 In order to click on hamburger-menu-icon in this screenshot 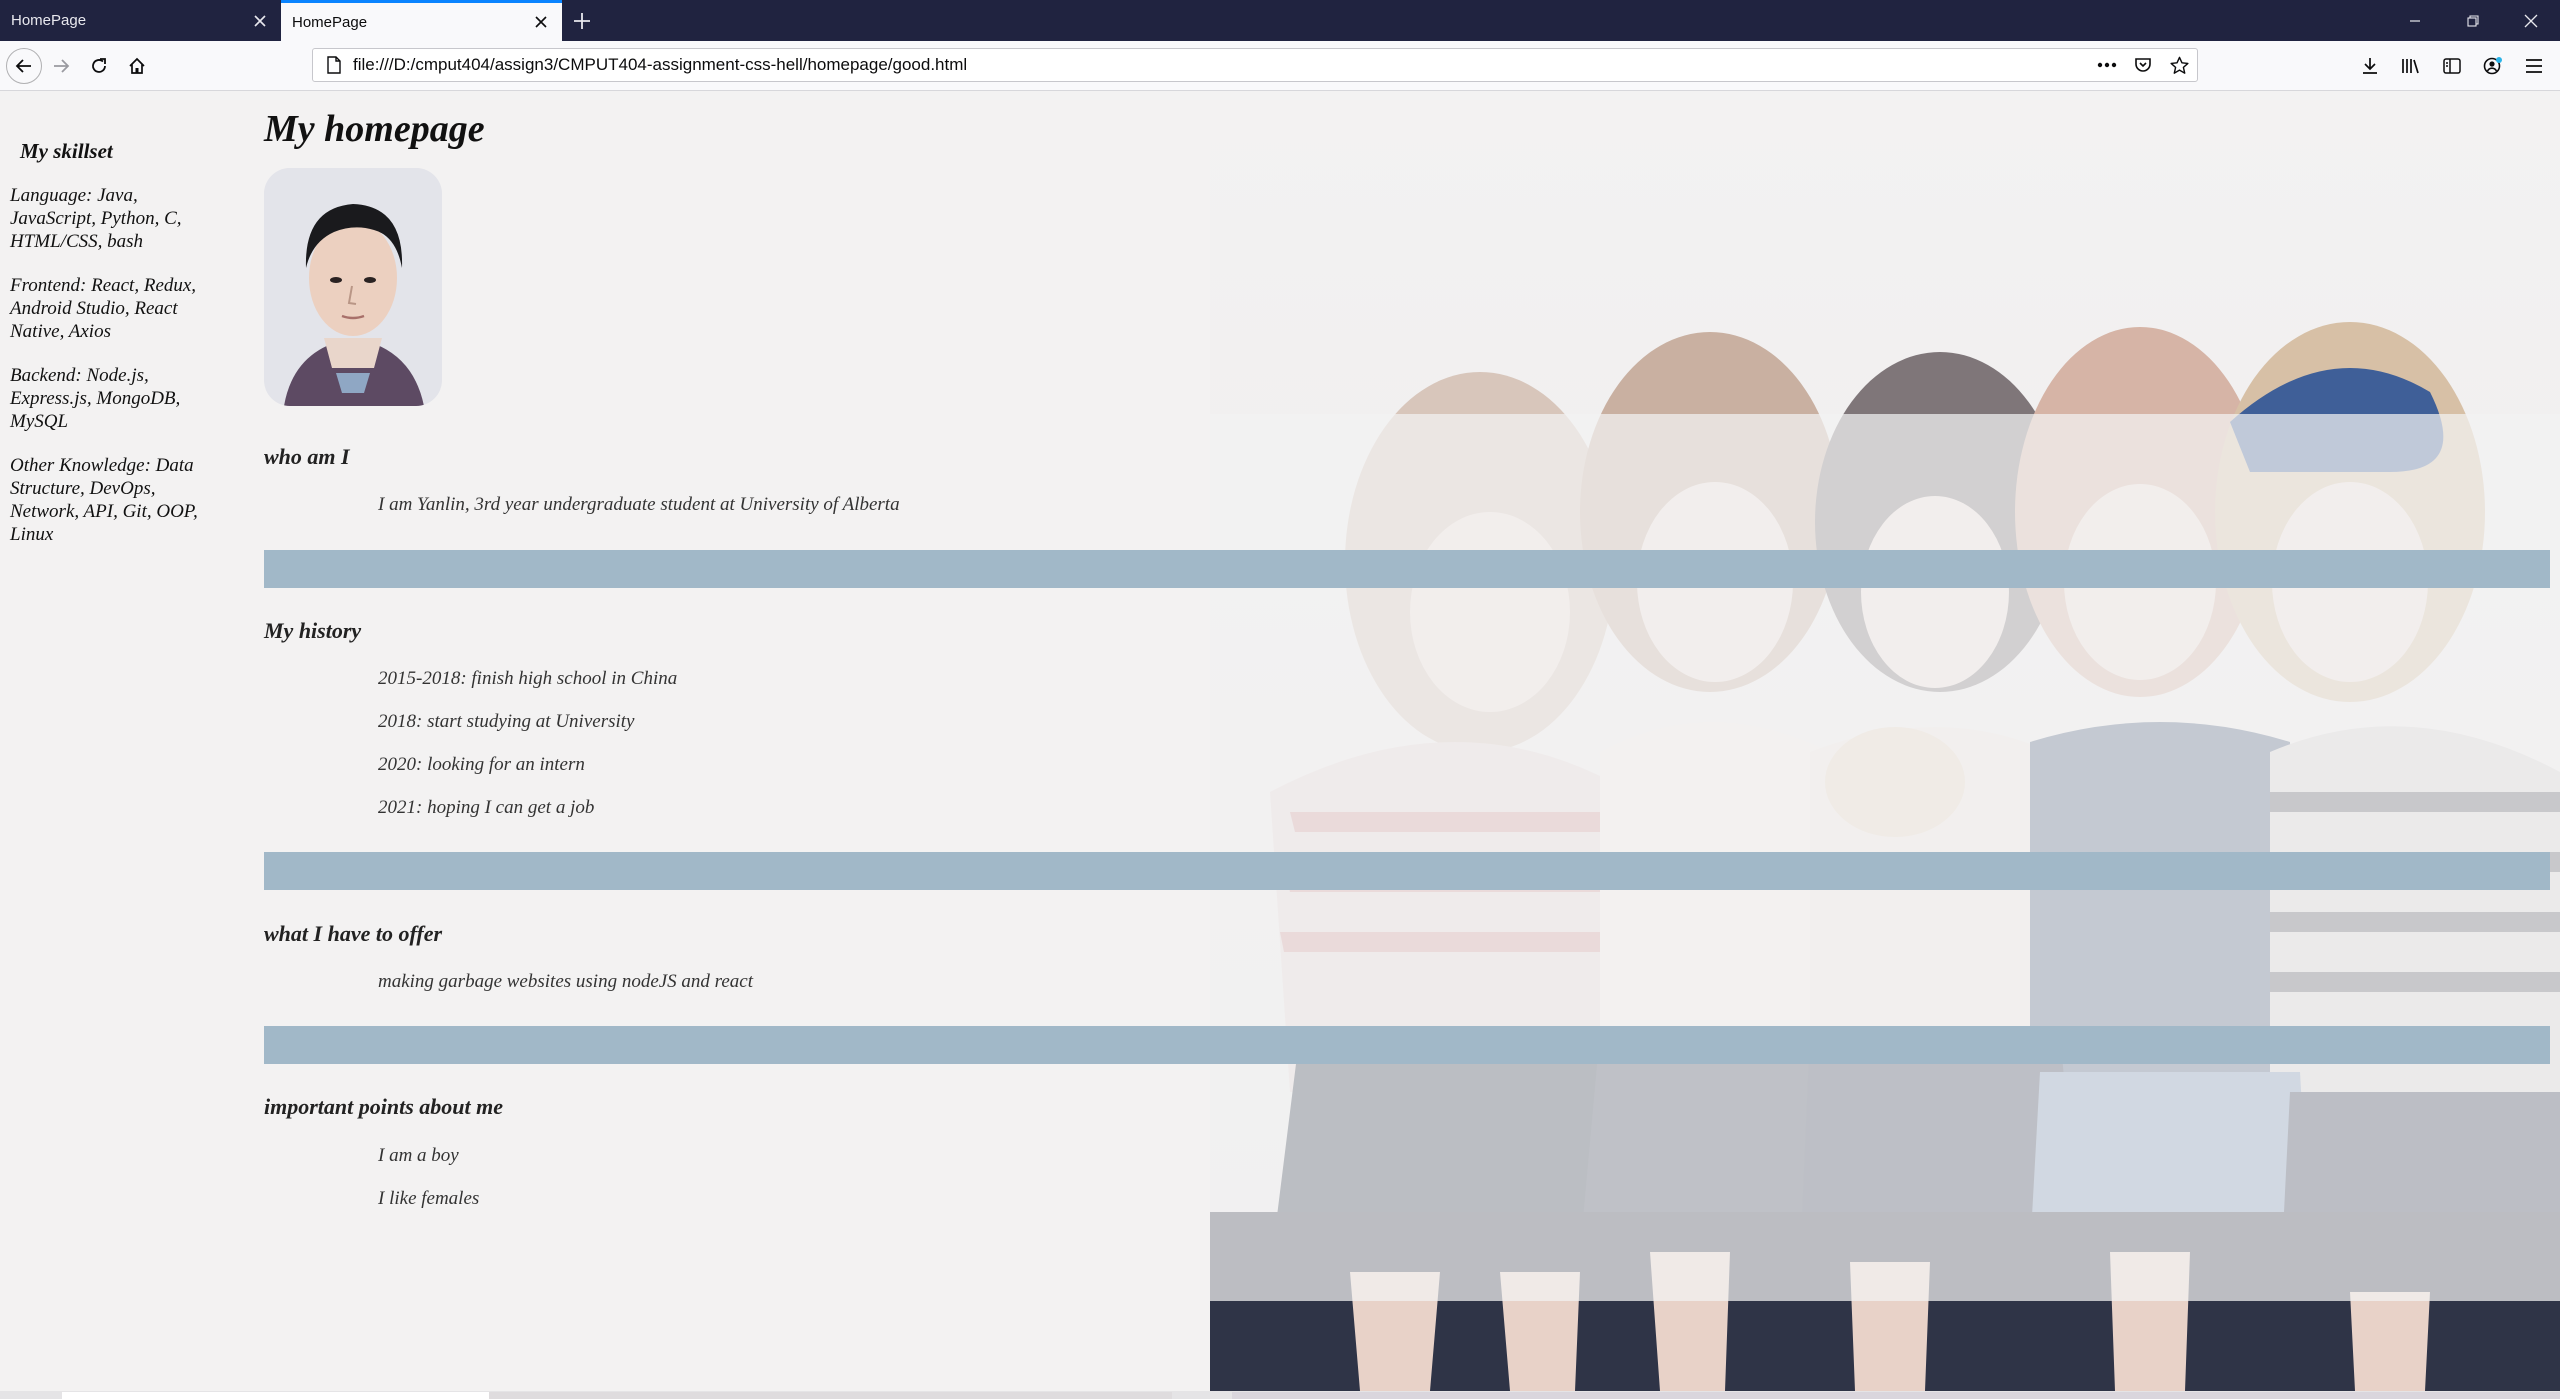, I will do `click(2533, 66)`.